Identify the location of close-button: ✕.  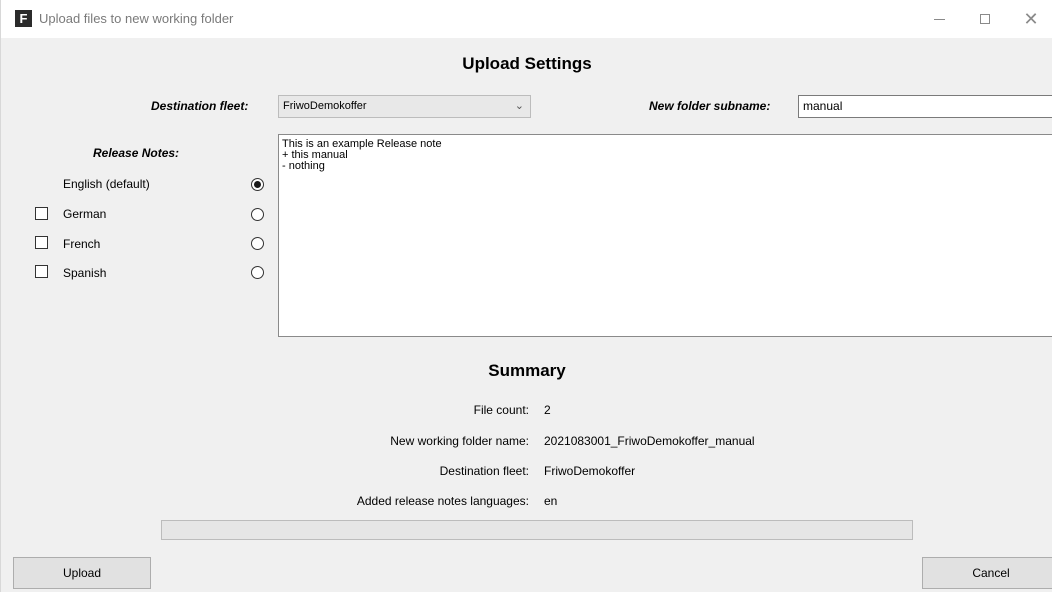
(1030, 19).